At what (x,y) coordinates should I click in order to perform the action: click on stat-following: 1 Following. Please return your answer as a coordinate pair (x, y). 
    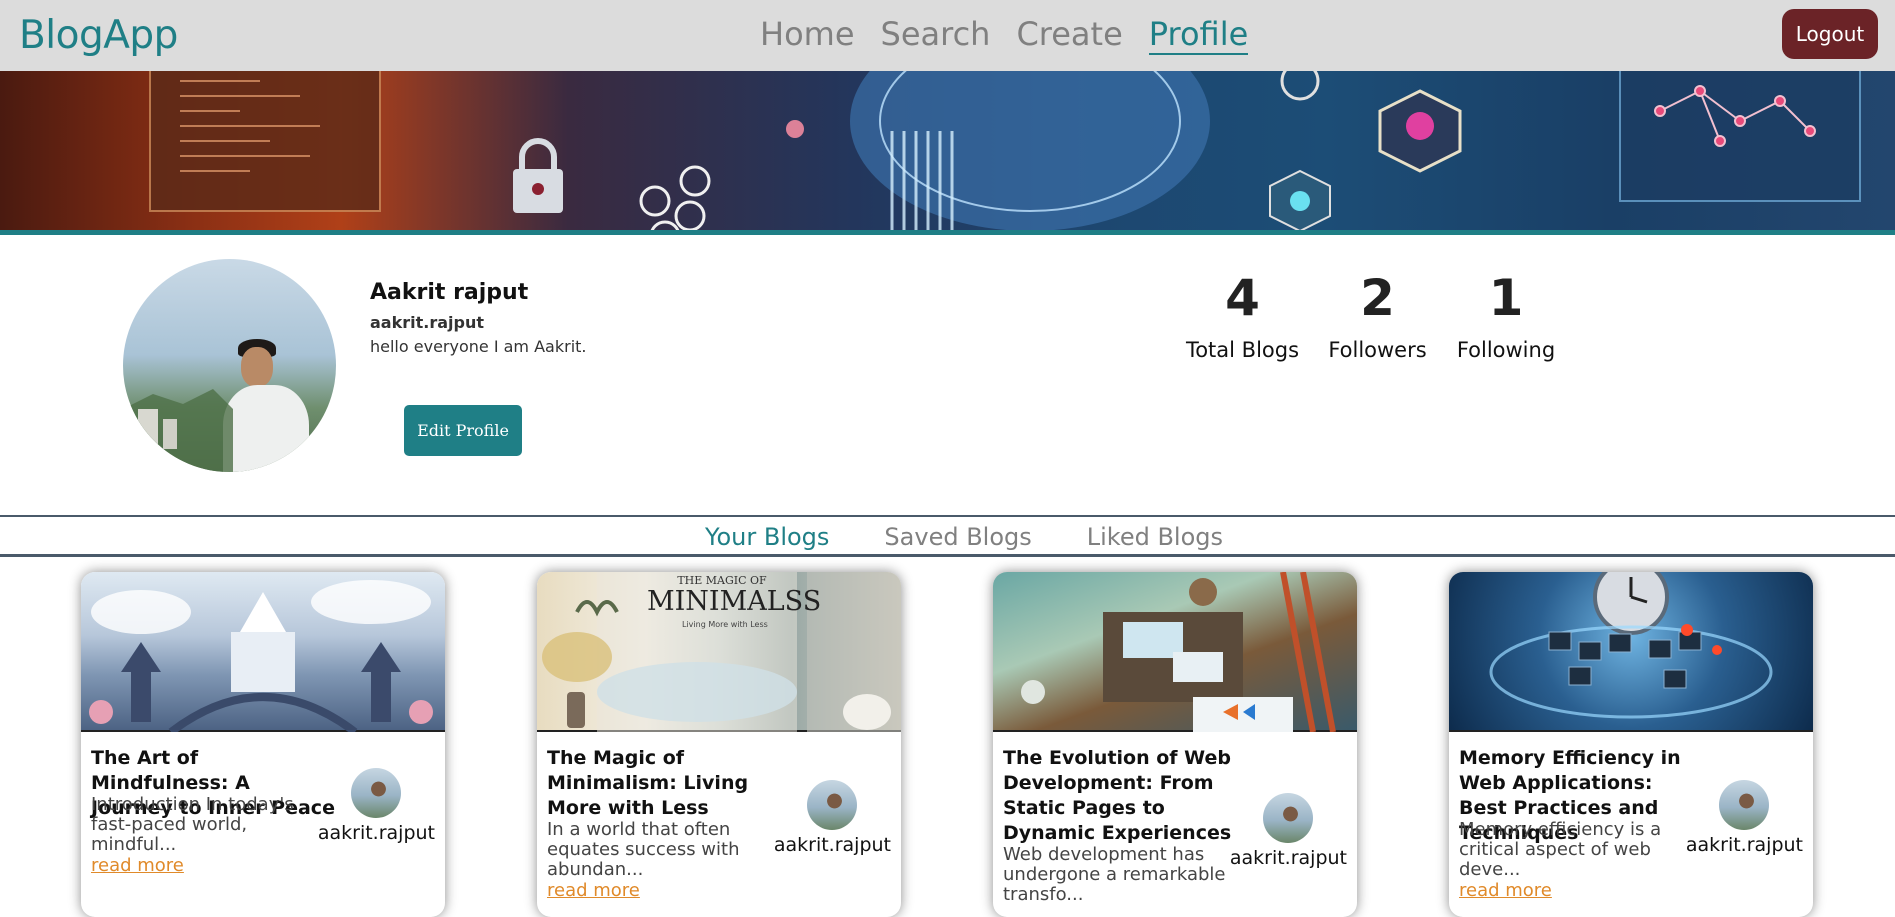
    Looking at the image, I should click on (1506, 316).